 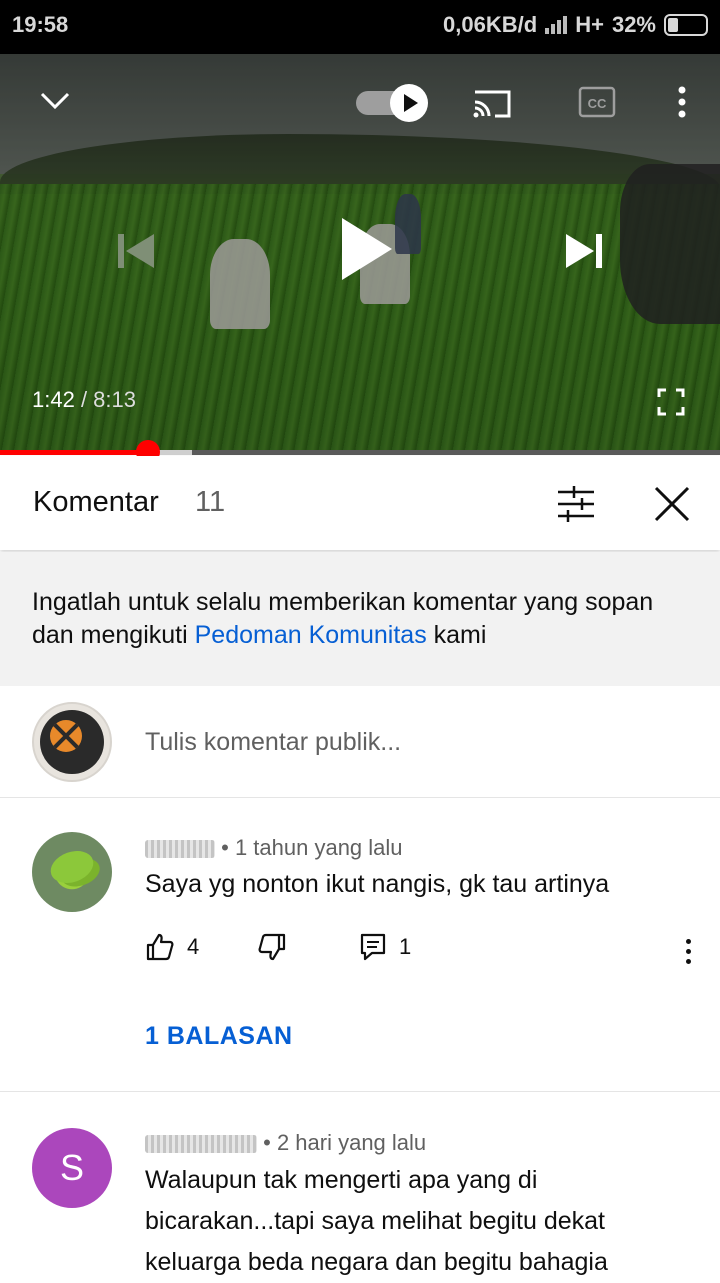 I want to click on comment-meta: • 2 hari yang lalu, so click(x=285, y=1143).